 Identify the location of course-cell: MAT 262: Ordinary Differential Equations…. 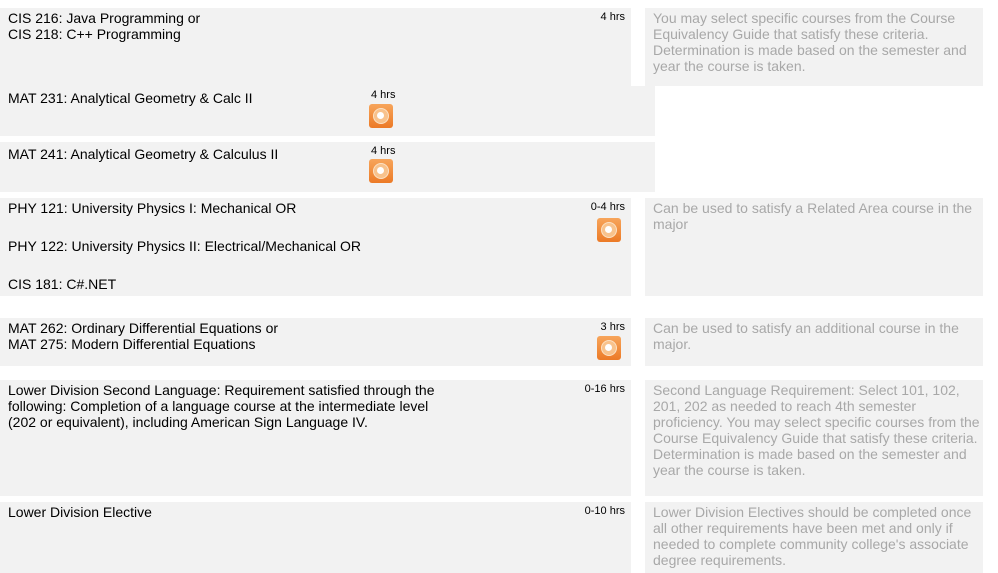
(250, 342).